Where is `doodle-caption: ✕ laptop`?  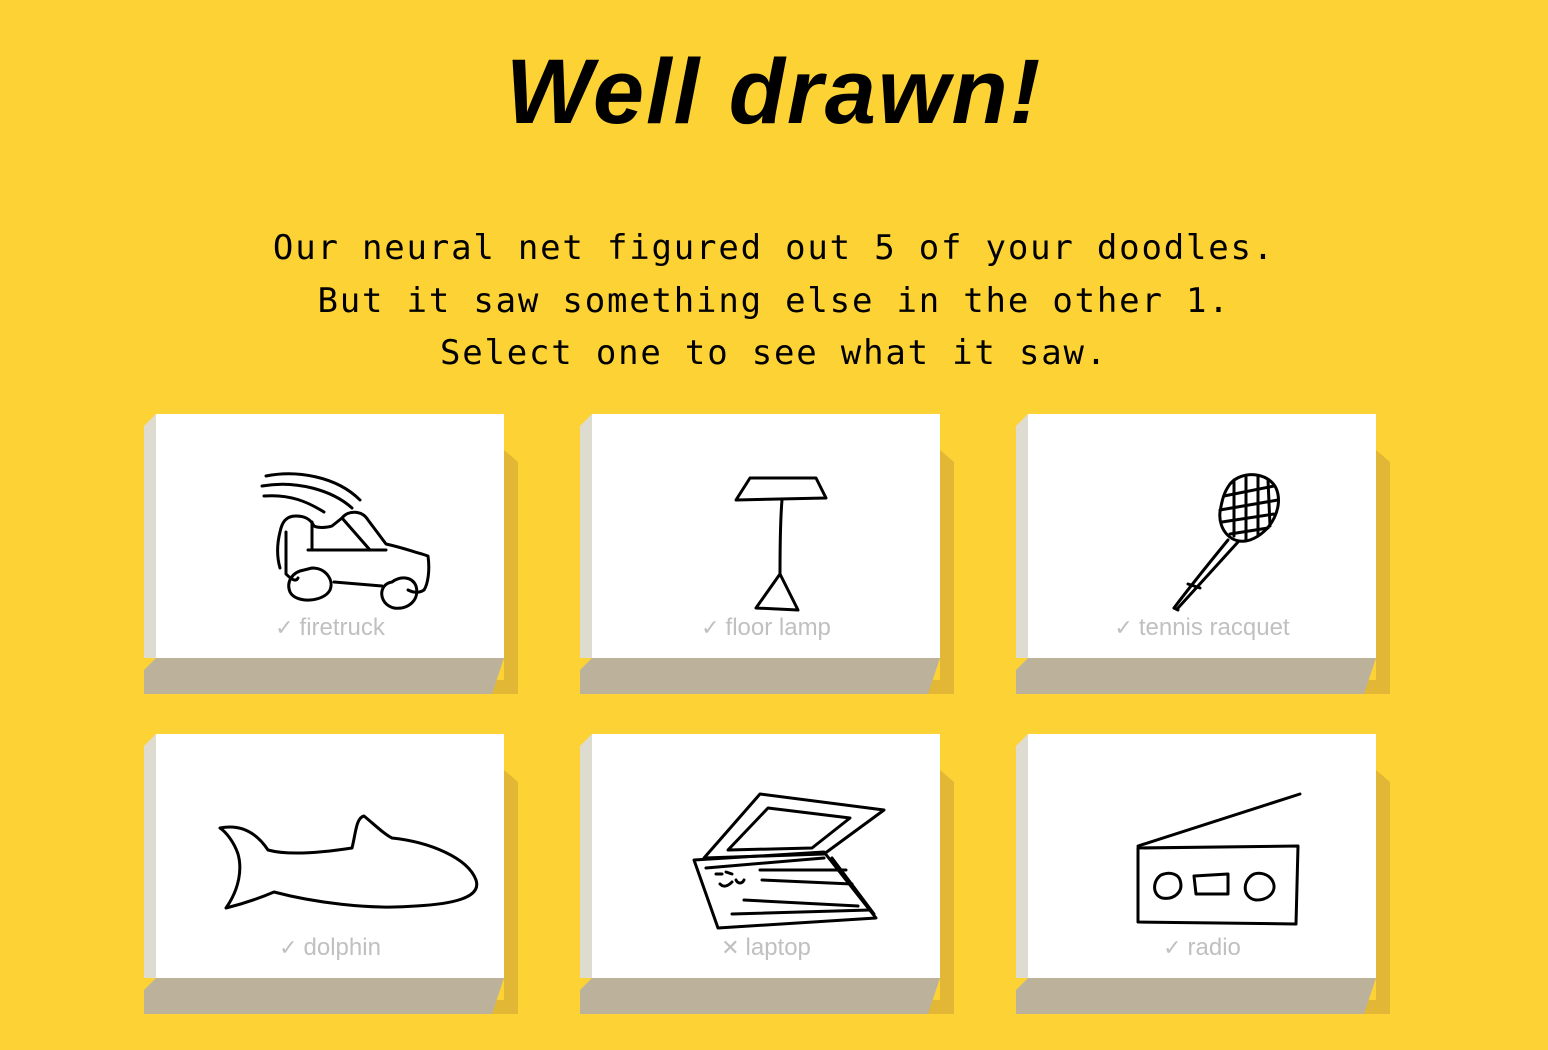
doodle-caption: ✕ laptop is located at coordinates (766, 948).